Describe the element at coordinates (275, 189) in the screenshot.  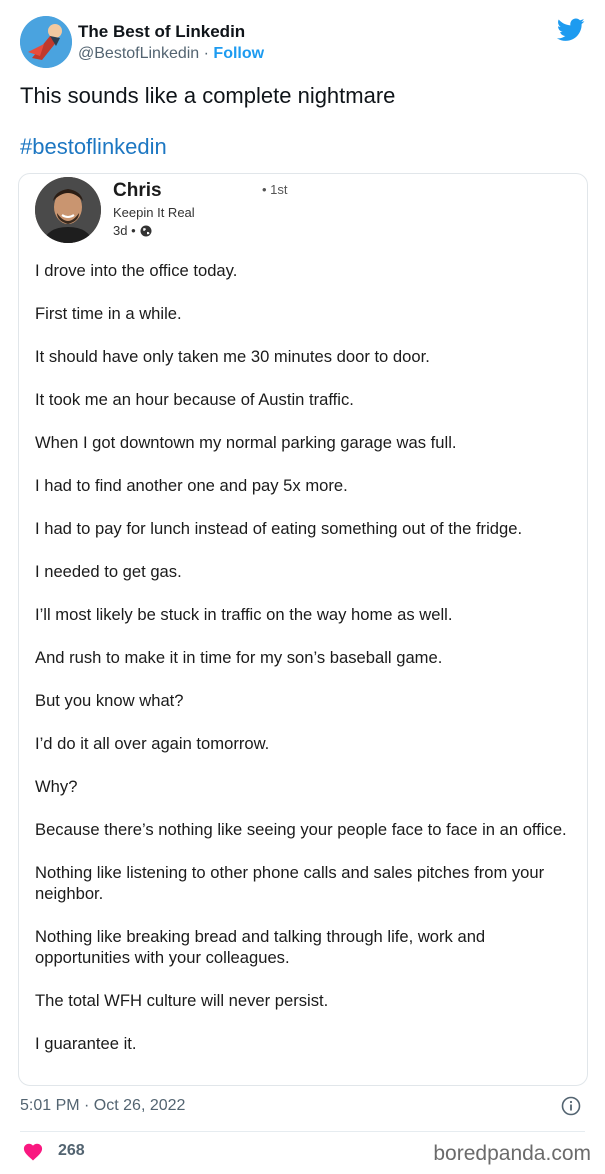
I see `connection-degree: • 1st` at that location.